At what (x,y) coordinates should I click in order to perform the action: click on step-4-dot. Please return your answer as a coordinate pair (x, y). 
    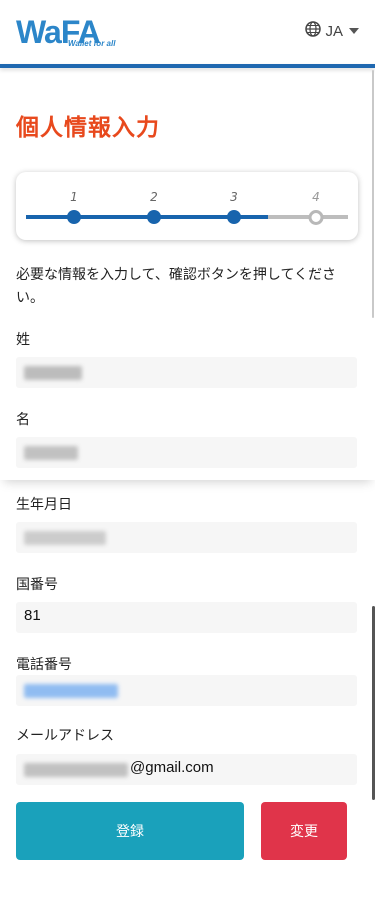
    Looking at the image, I should click on (316, 217).